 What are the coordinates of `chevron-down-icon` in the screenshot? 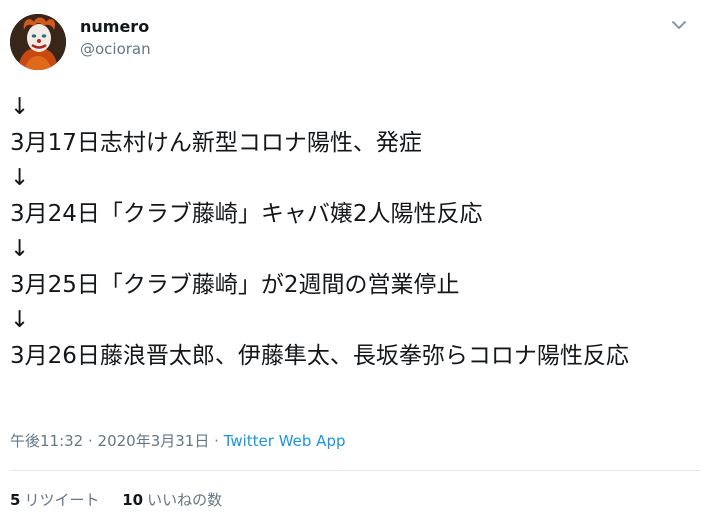 It's located at (679, 25).